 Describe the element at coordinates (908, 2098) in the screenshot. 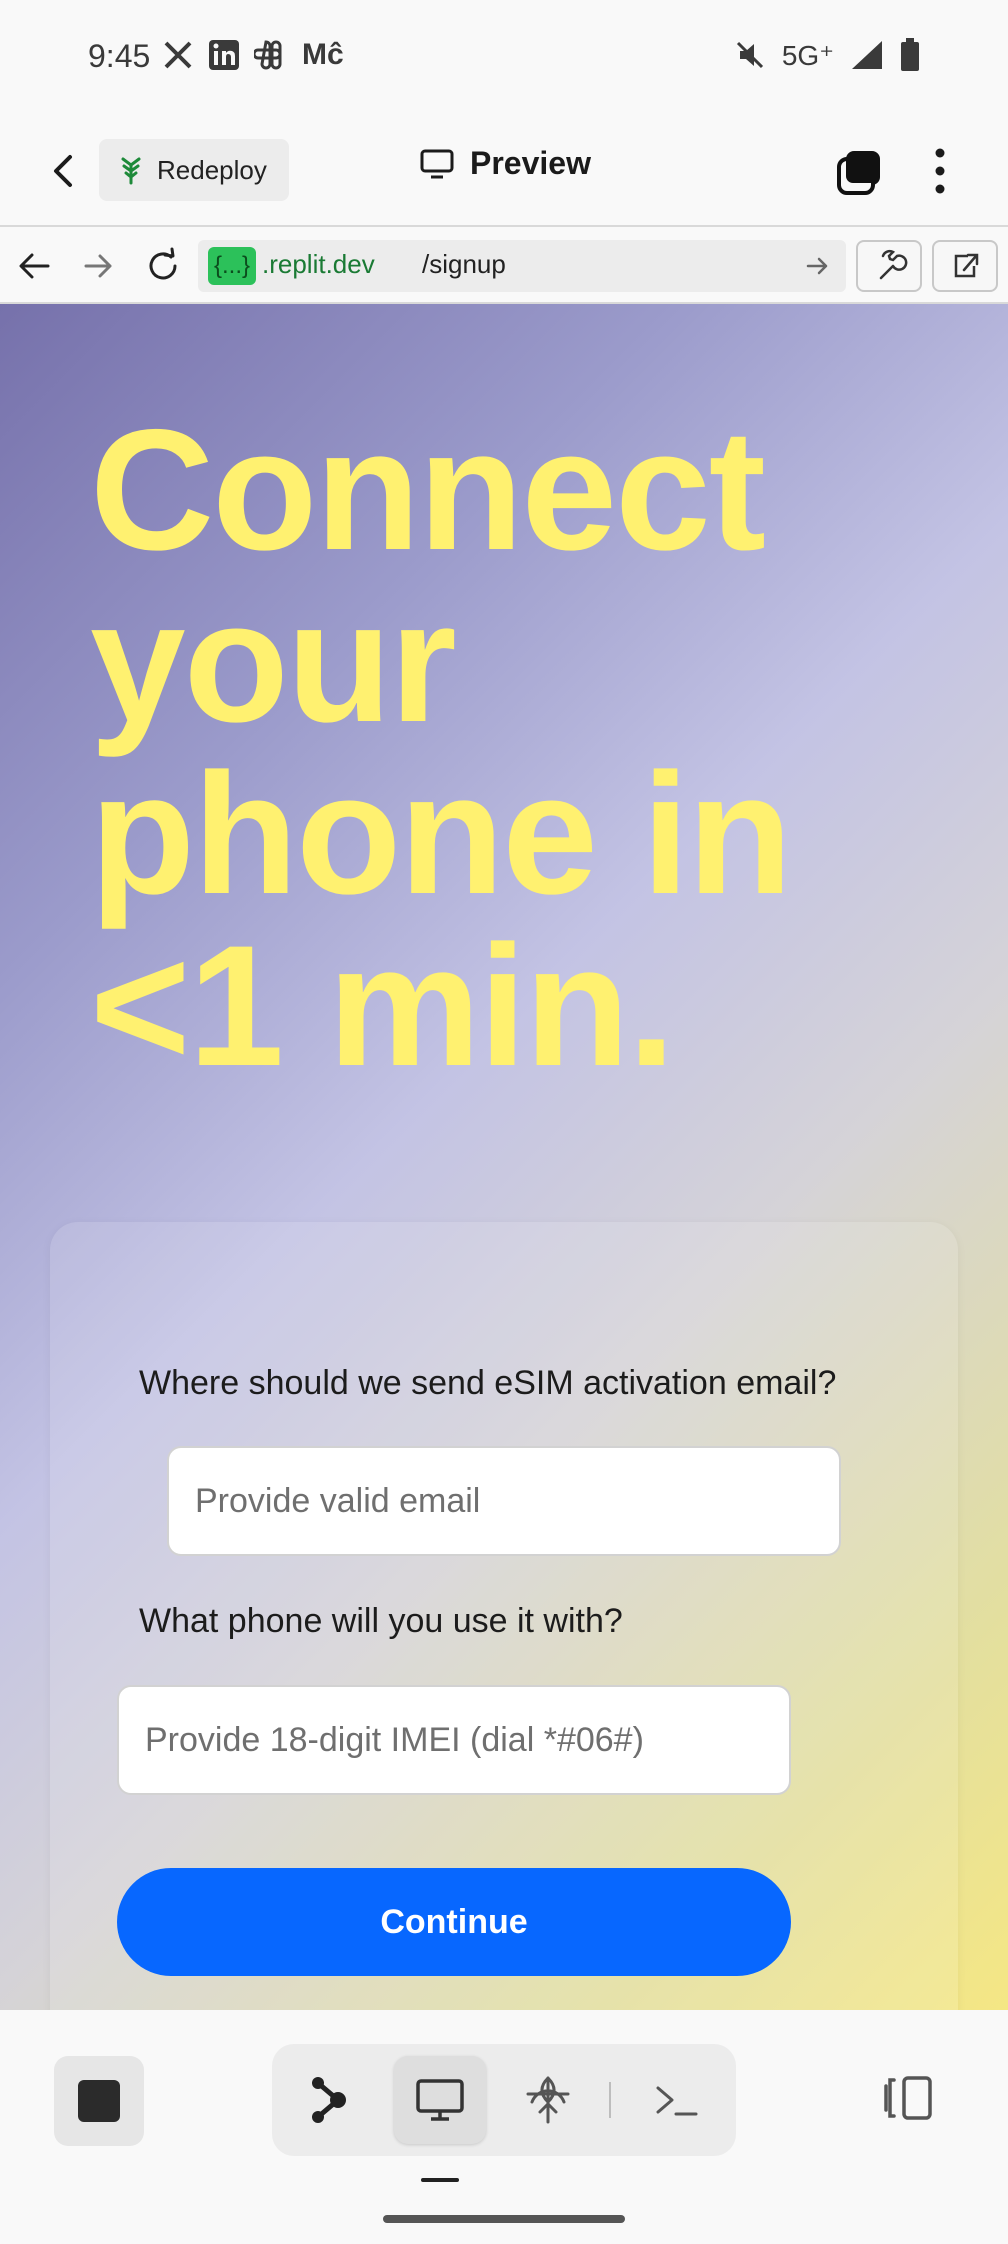

I see `side-panel-icon` at that location.